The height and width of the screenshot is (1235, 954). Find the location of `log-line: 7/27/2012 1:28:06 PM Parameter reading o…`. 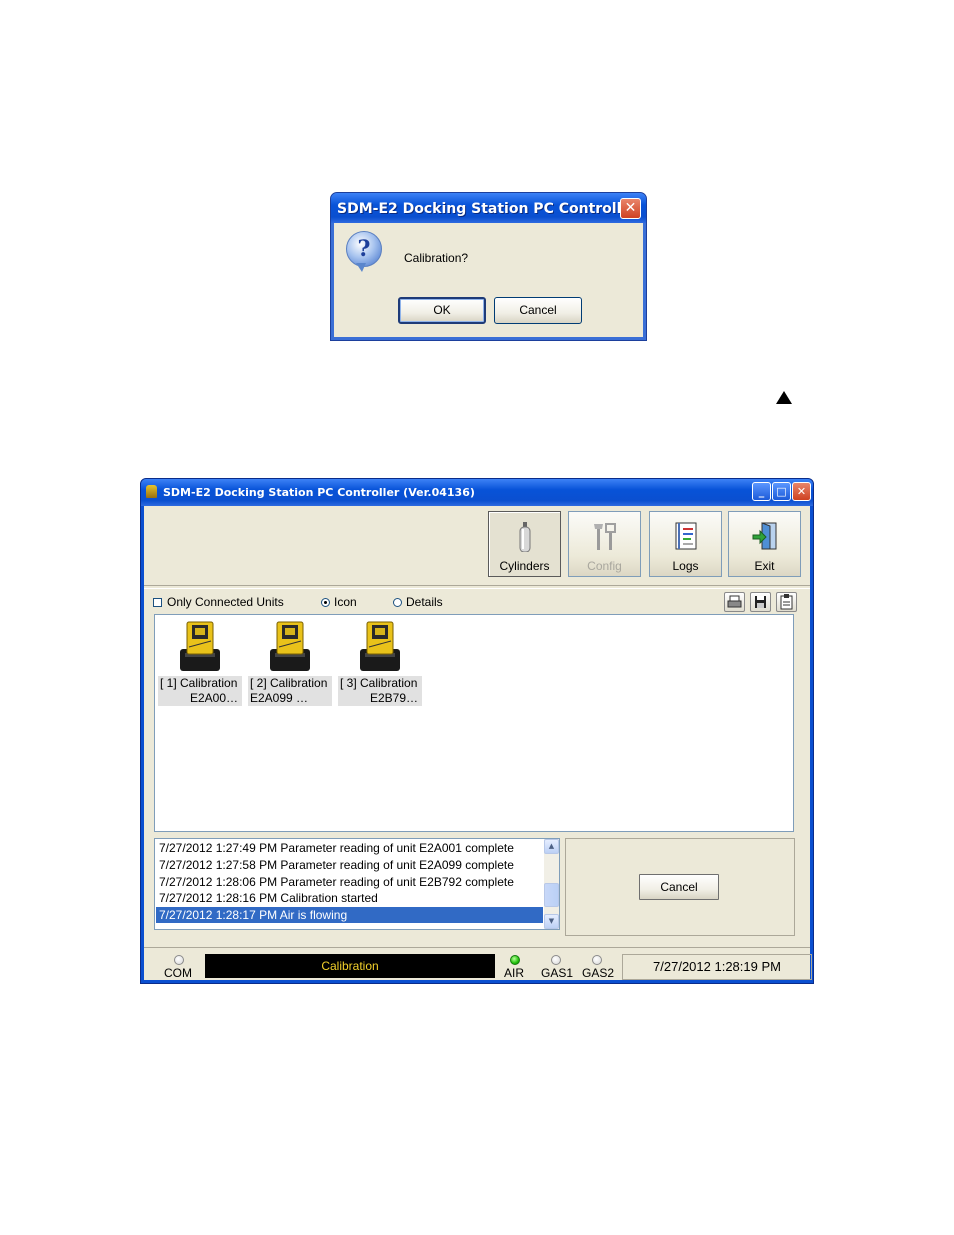

log-line: 7/27/2012 1:28:06 PM Parameter reading o… is located at coordinates (336, 882).